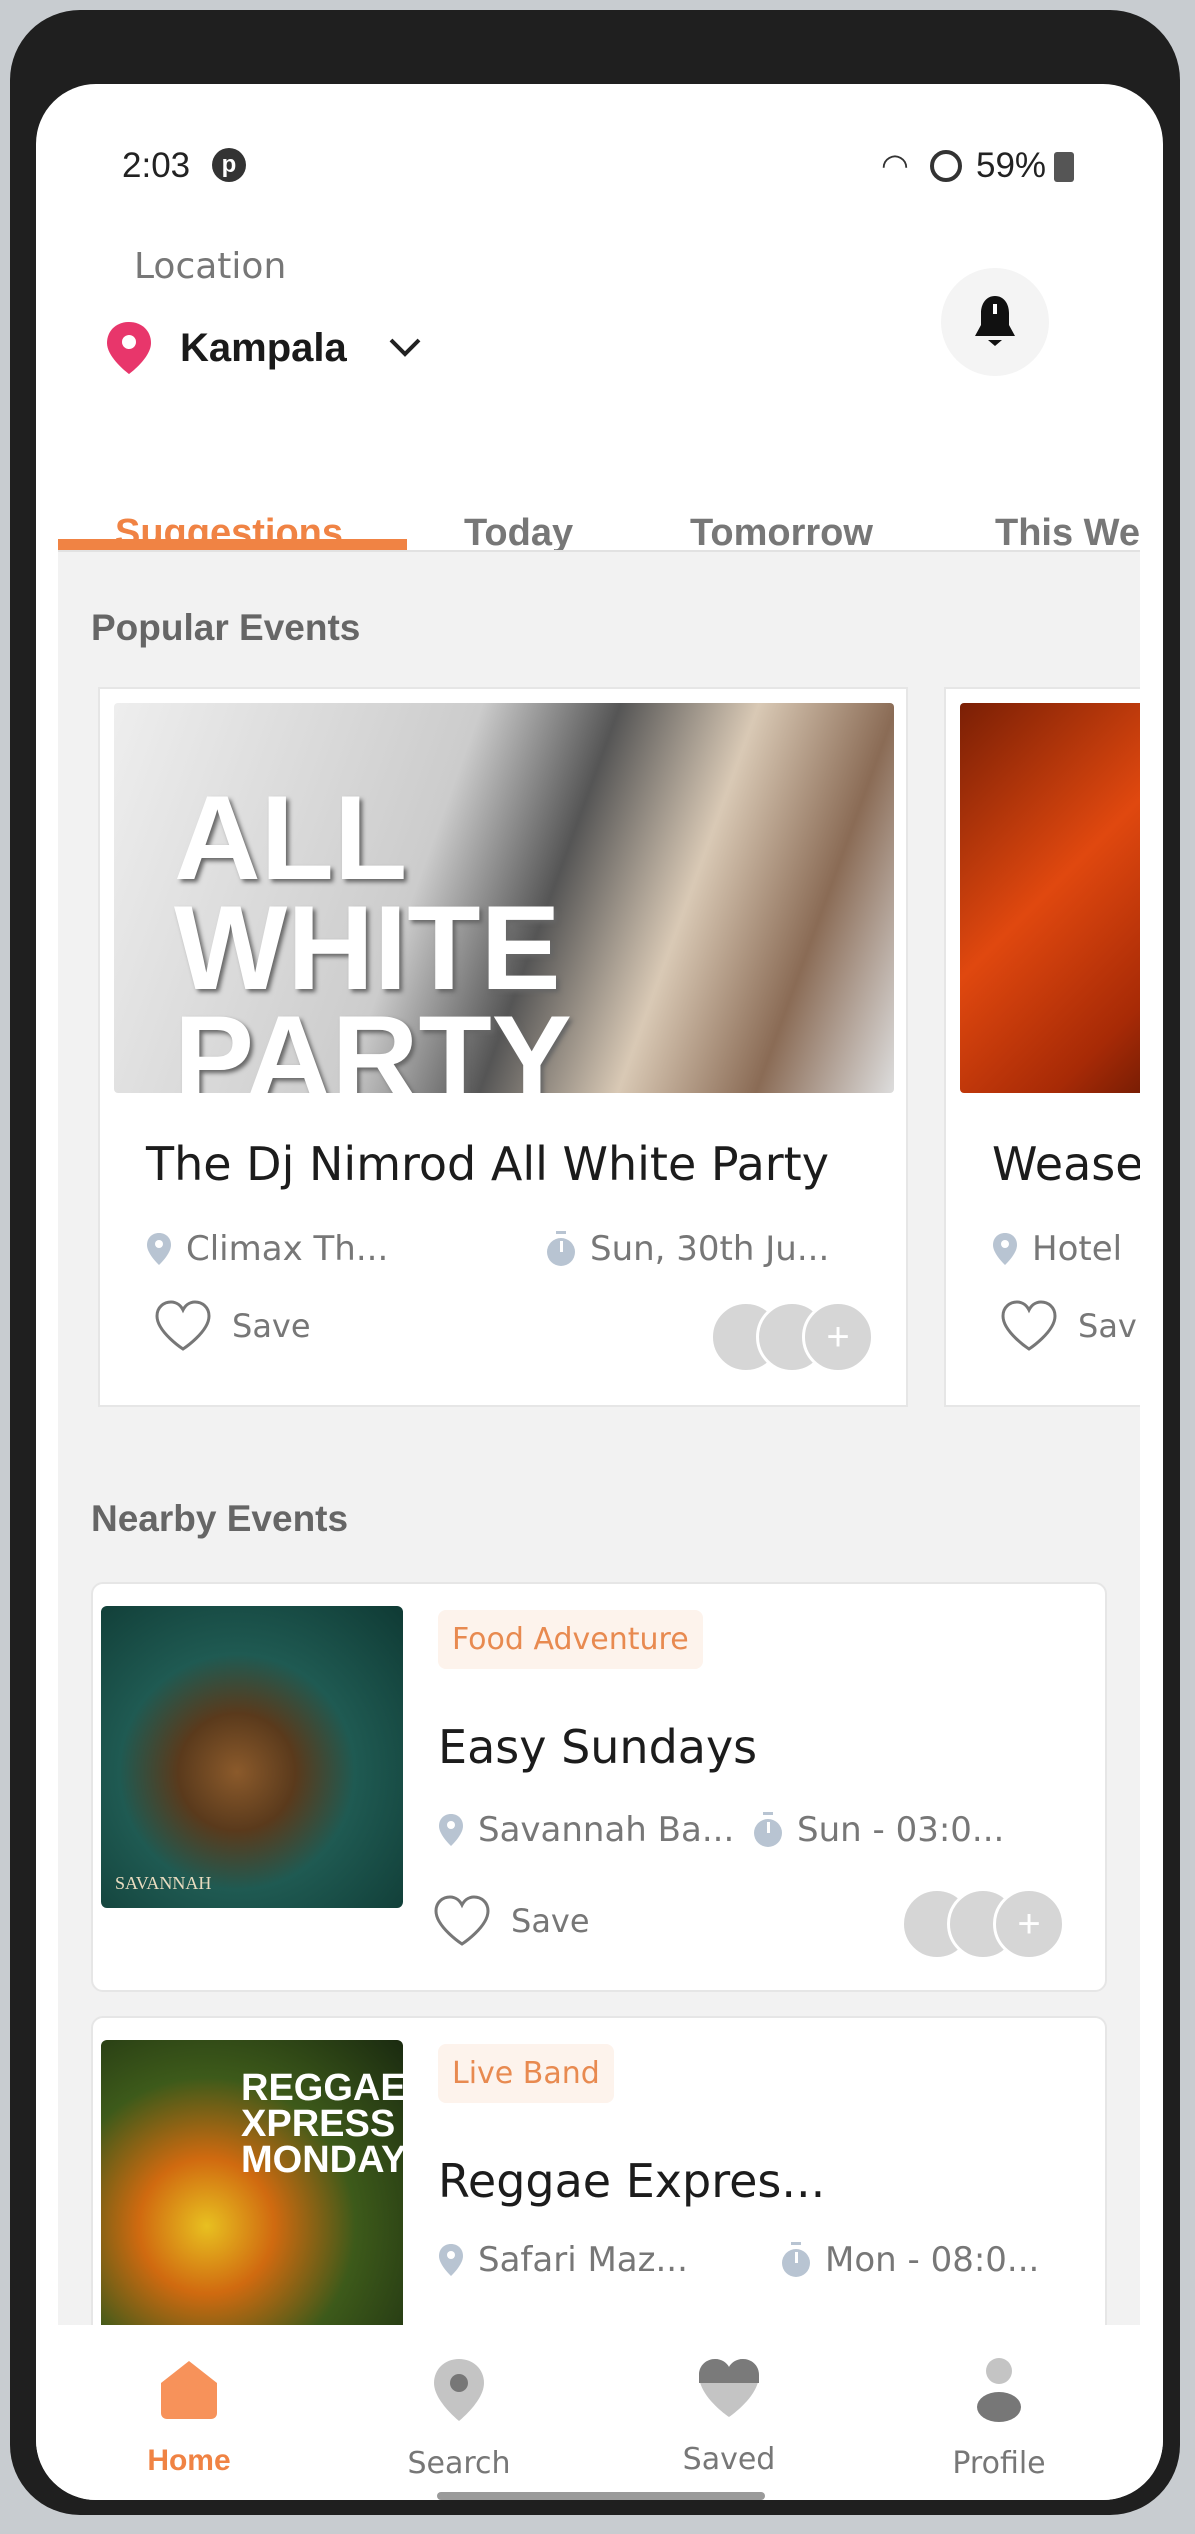 This screenshot has height=2534, width=1195. I want to click on bell-icon, so click(995, 321).